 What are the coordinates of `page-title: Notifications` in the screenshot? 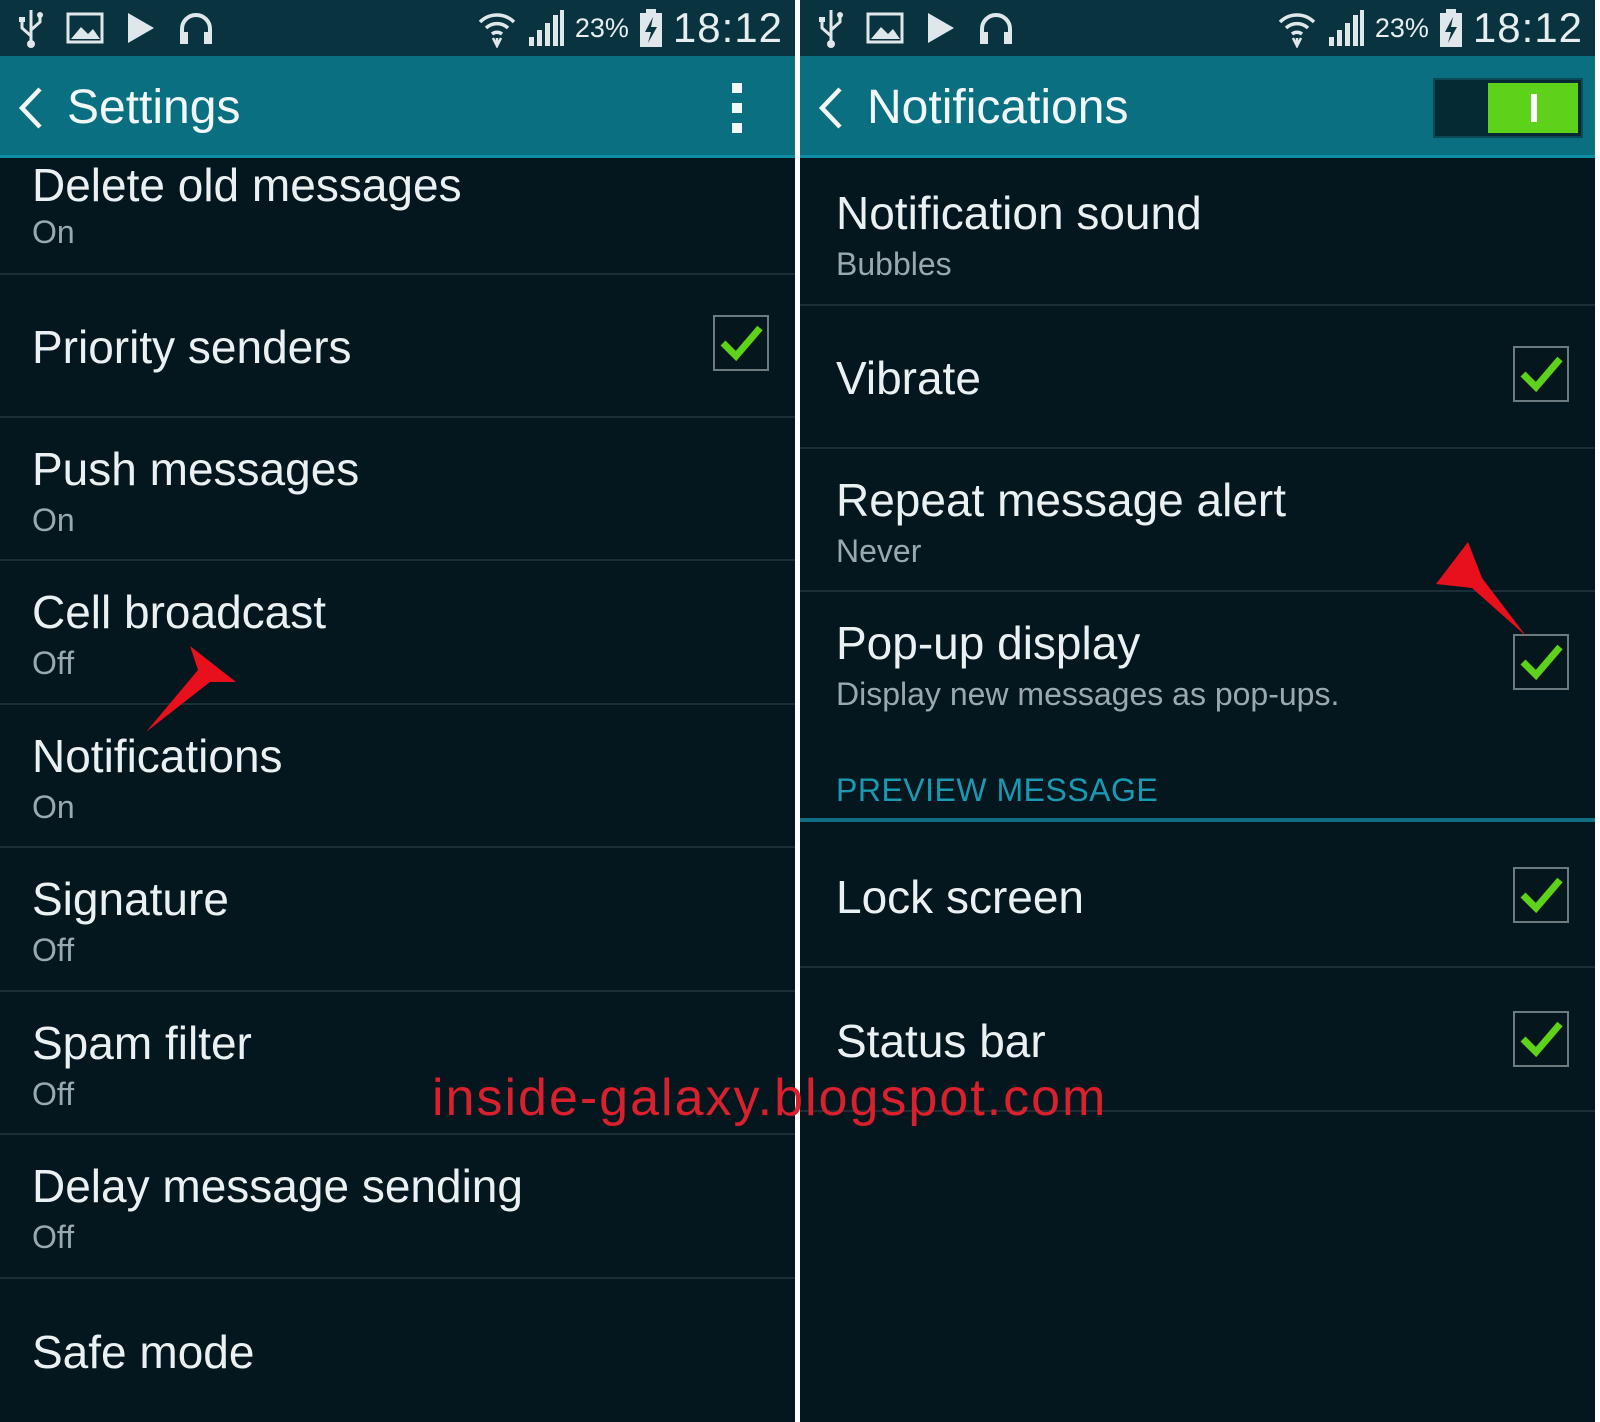 It's located at (998, 107).